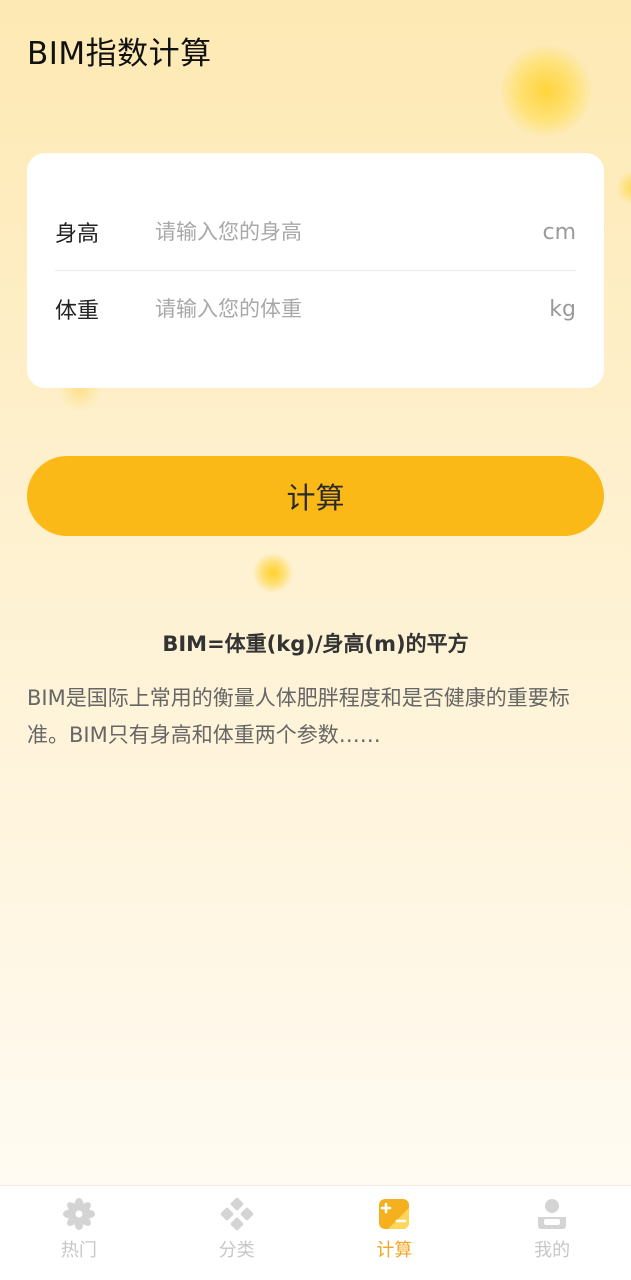  I want to click on height-label: 身高, so click(77, 234).